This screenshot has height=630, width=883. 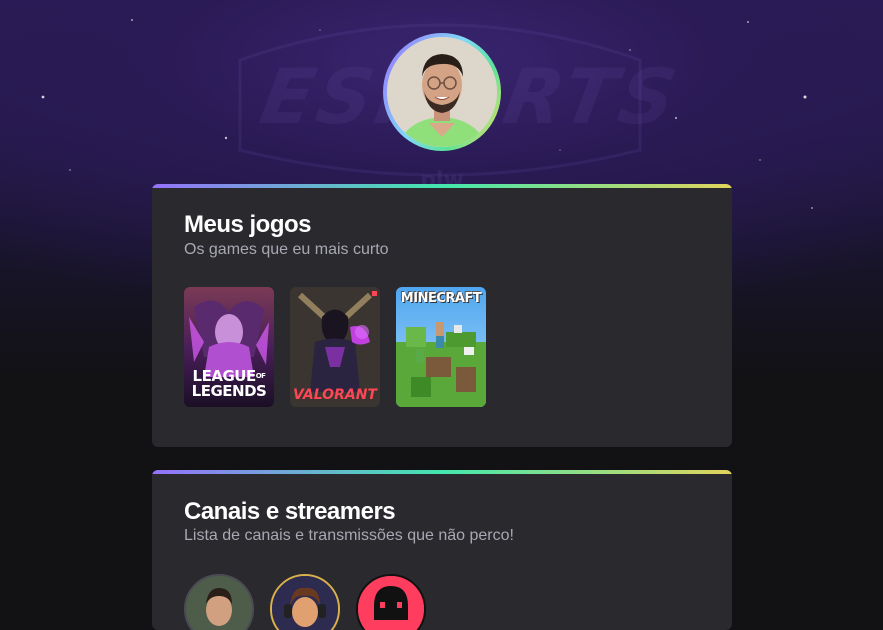 I want to click on streamer-mascot-icon, so click(x=391, y=603).